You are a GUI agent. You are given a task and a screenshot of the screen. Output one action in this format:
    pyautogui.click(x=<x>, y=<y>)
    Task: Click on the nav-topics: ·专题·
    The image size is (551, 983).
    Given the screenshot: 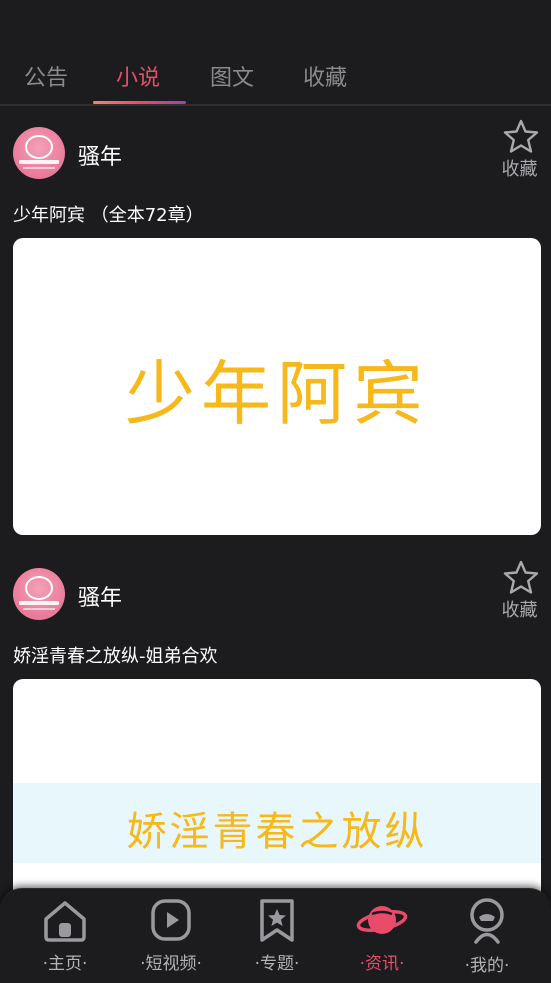 What is the action you would take?
    pyautogui.click(x=277, y=935)
    